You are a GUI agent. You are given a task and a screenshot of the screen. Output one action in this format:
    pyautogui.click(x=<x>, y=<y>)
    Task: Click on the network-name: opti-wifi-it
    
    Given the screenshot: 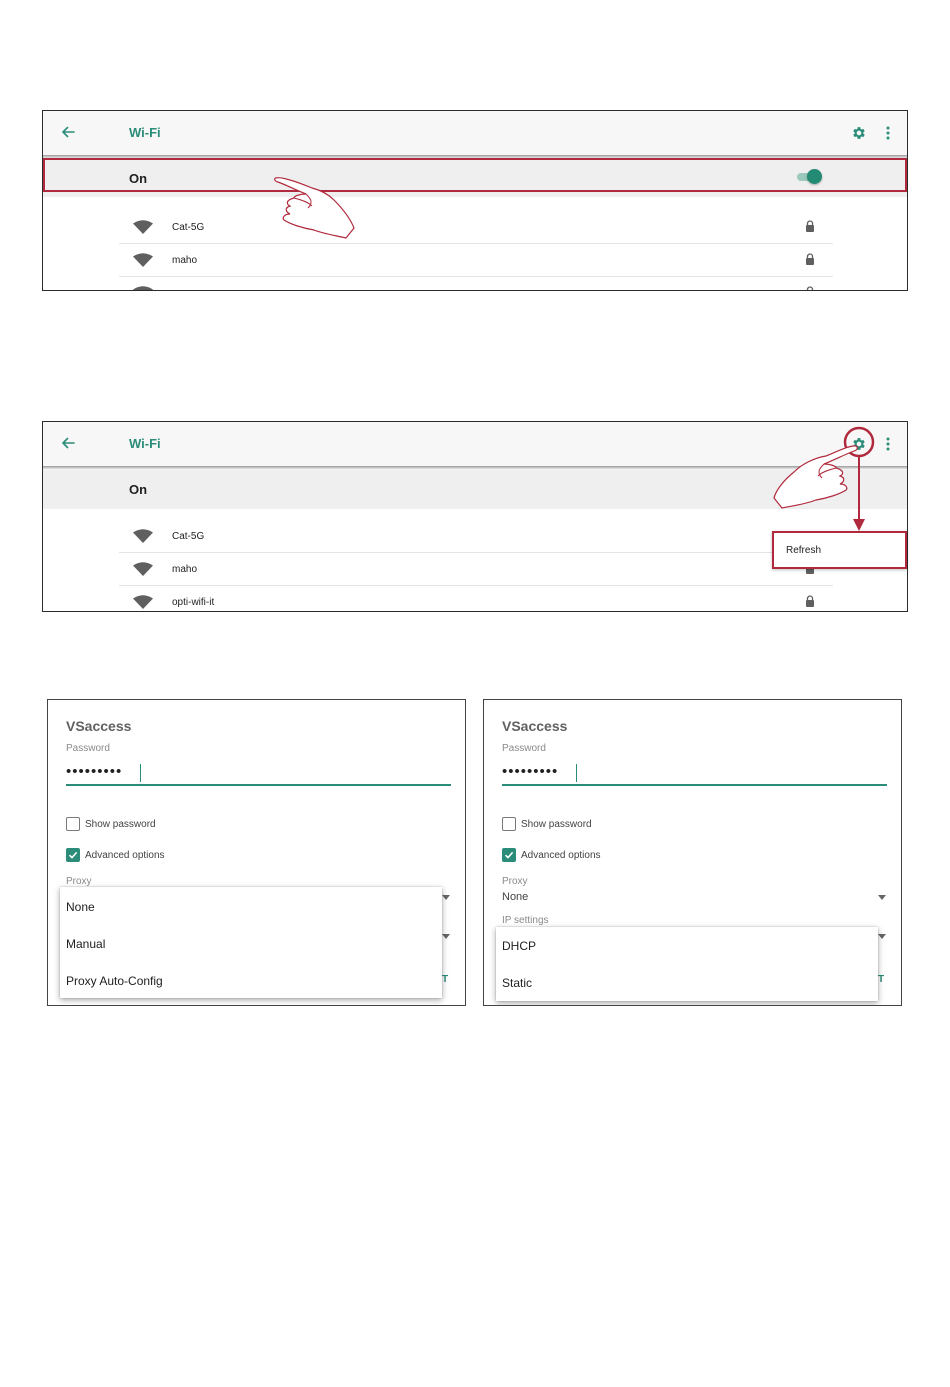 What is the action you would take?
    pyautogui.click(x=193, y=602)
    